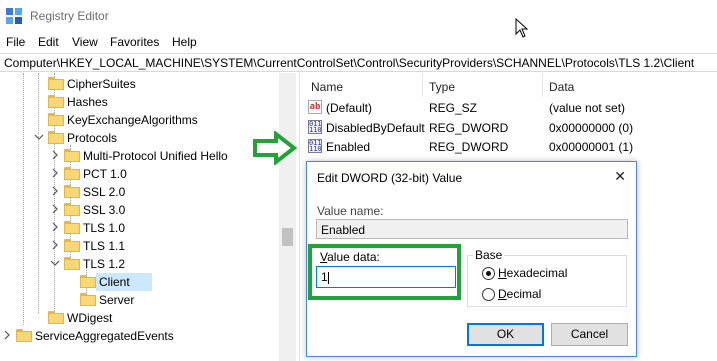 Image resolution: width=717 pixels, height=361 pixels. Describe the element at coordinates (287, 217) in the screenshot. I see `tree-scrollbar` at that location.